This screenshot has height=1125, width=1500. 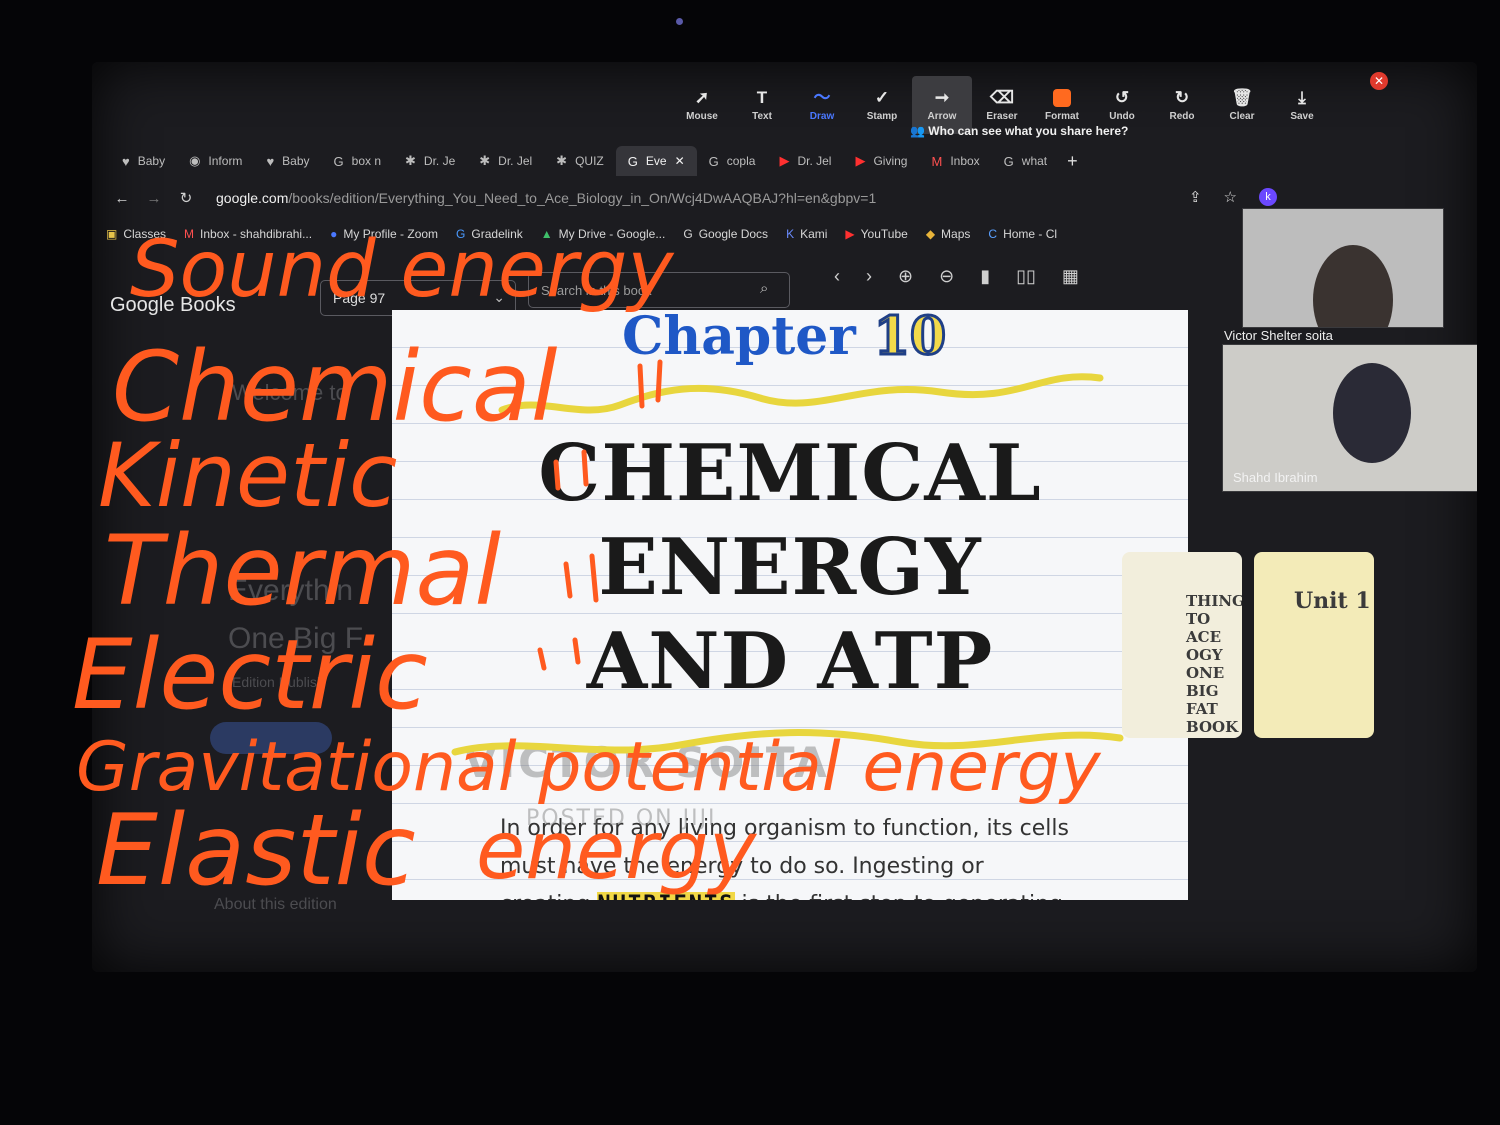 What do you see at coordinates (617, 850) in the screenshot?
I see `ink-elastic-energy-word: energy` at bounding box center [617, 850].